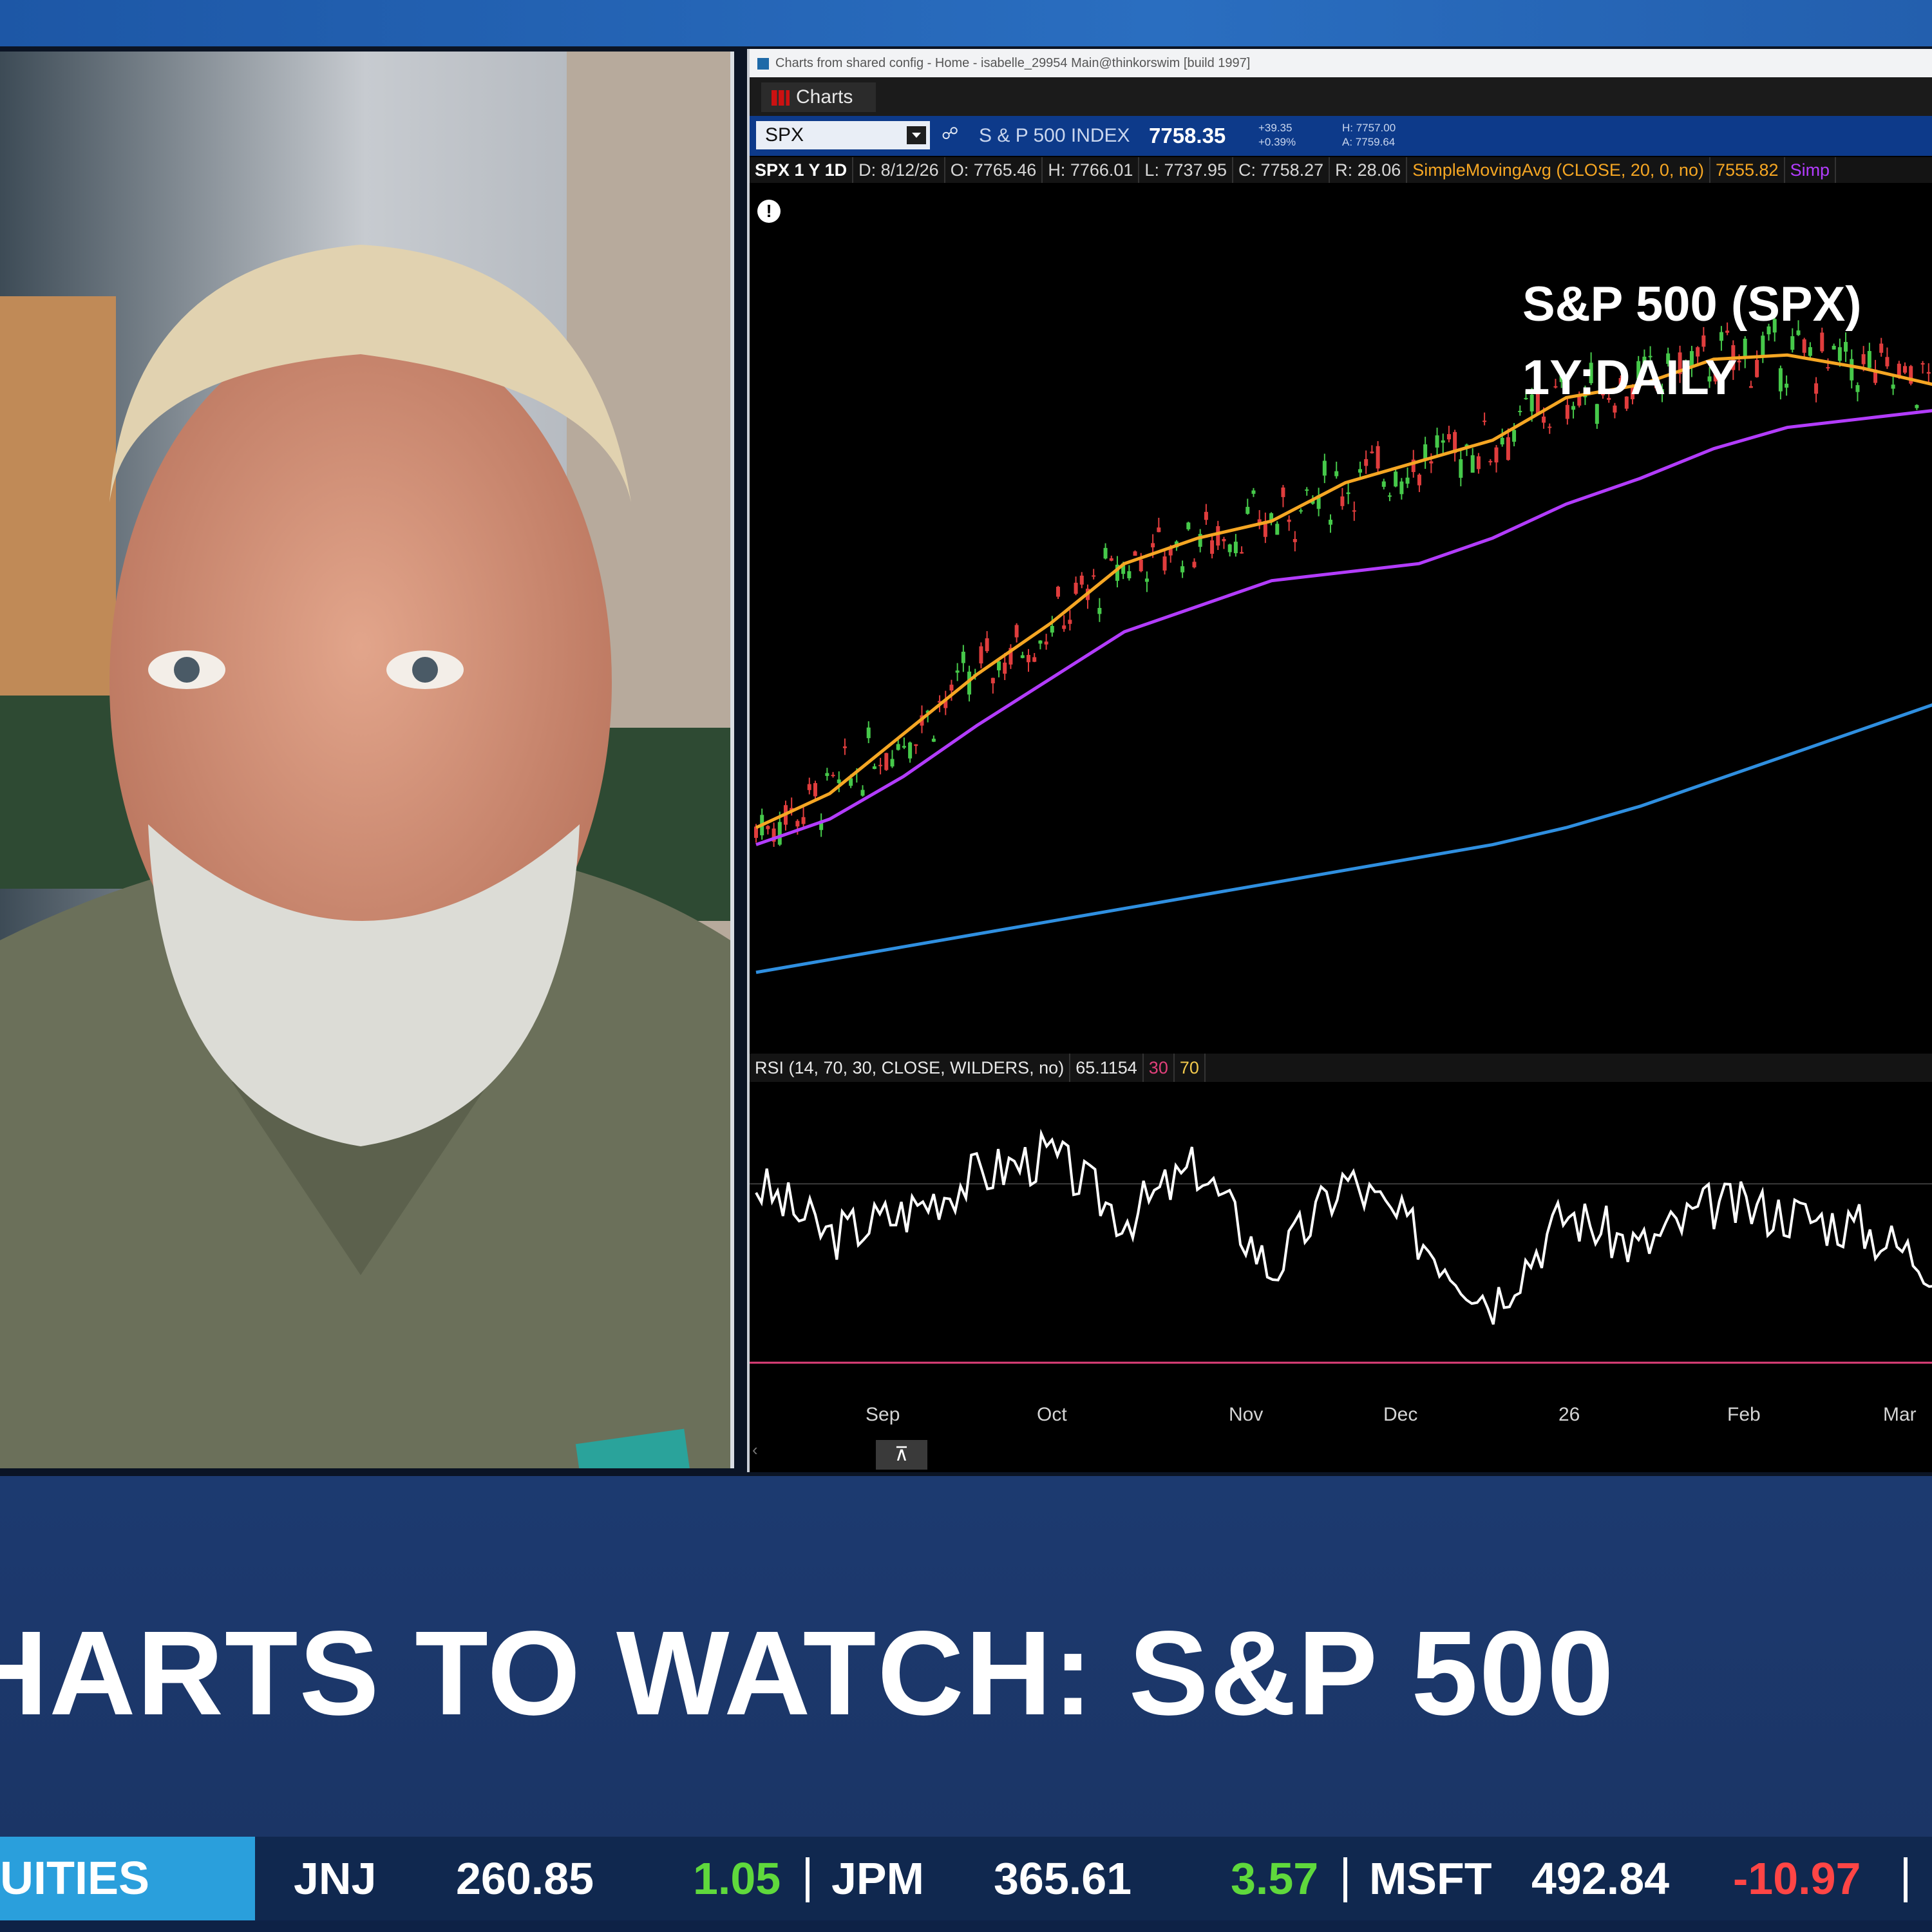  Describe the element at coordinates (1054, 135) in the screenshot. I see `symbol-description: S & P 500 INDEX` at that location.